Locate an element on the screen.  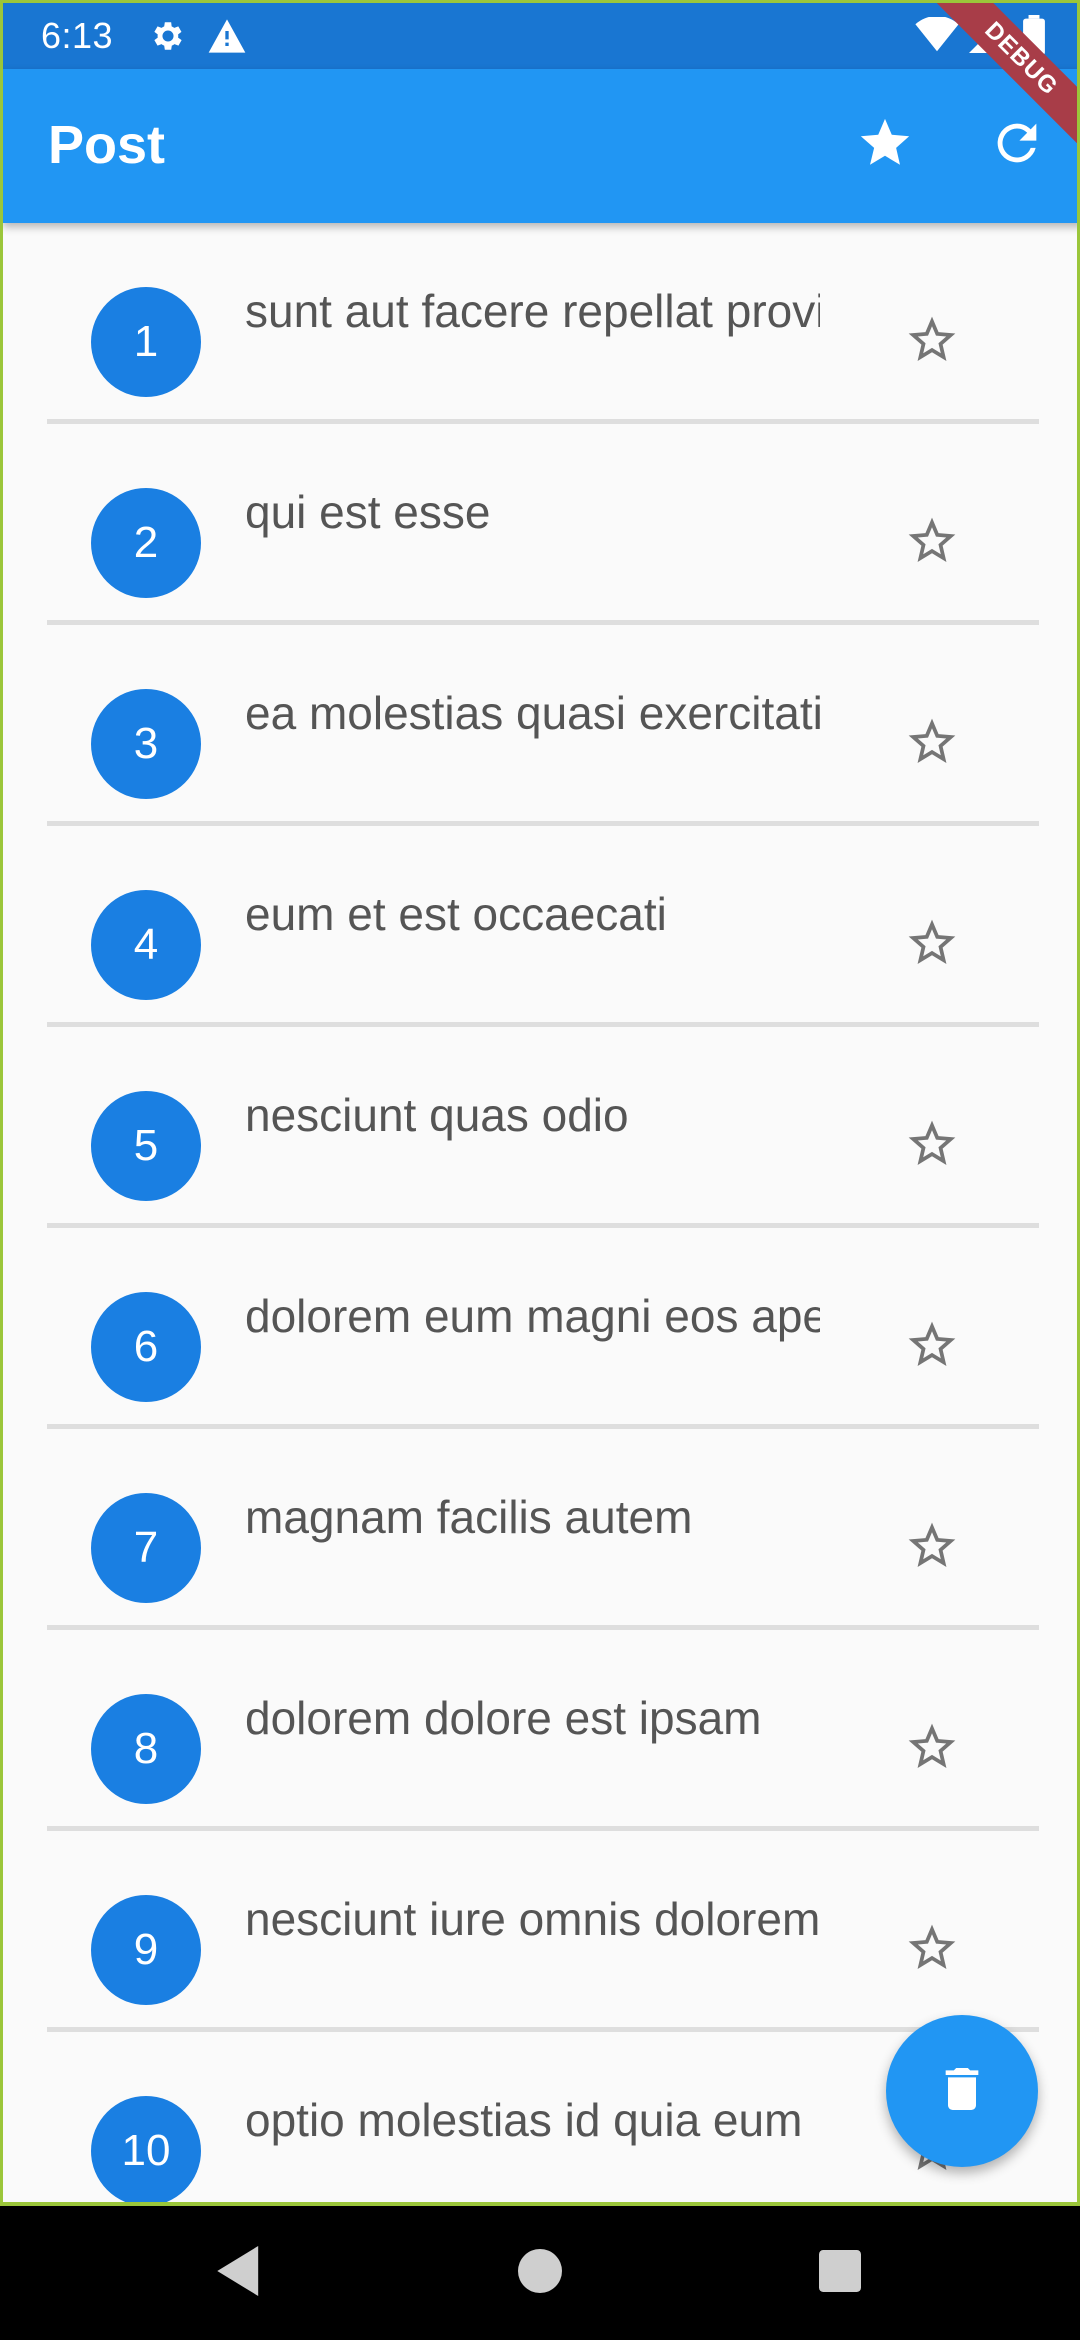
post-list-item: 3 ea molestias quasi exercitationem is located at coordinates (543, 725).